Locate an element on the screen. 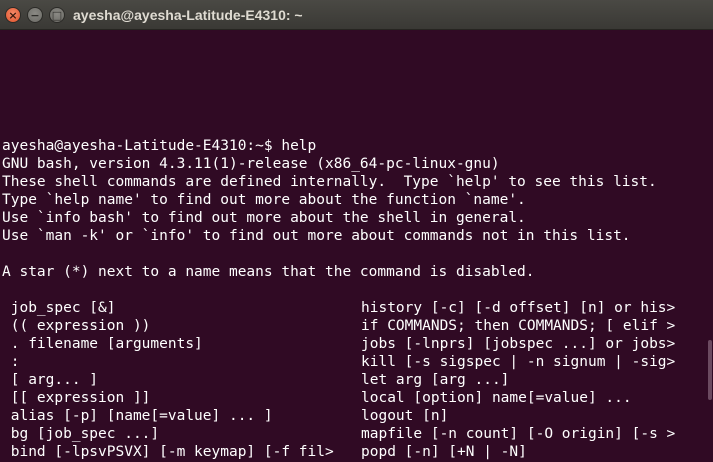 This screenshot has height=462, width=713. command-left: bg [job_spec ...] is located at coordinates (81, 434).